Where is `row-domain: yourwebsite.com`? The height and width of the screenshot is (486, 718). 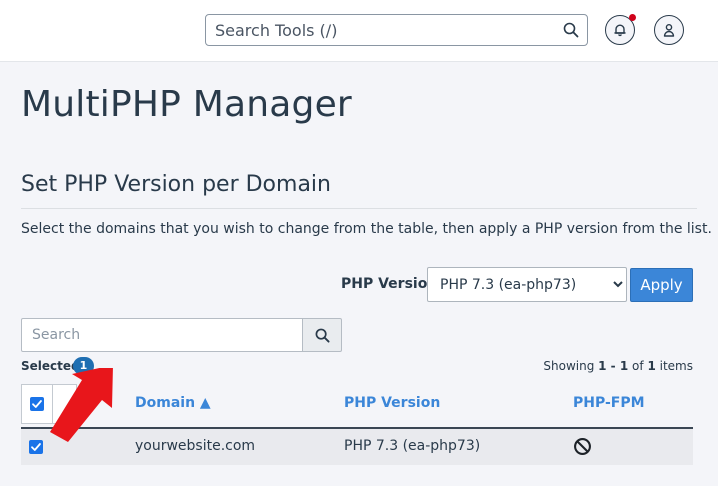 row-domain: yourwebsite.com is located at coordinates (195, 446).